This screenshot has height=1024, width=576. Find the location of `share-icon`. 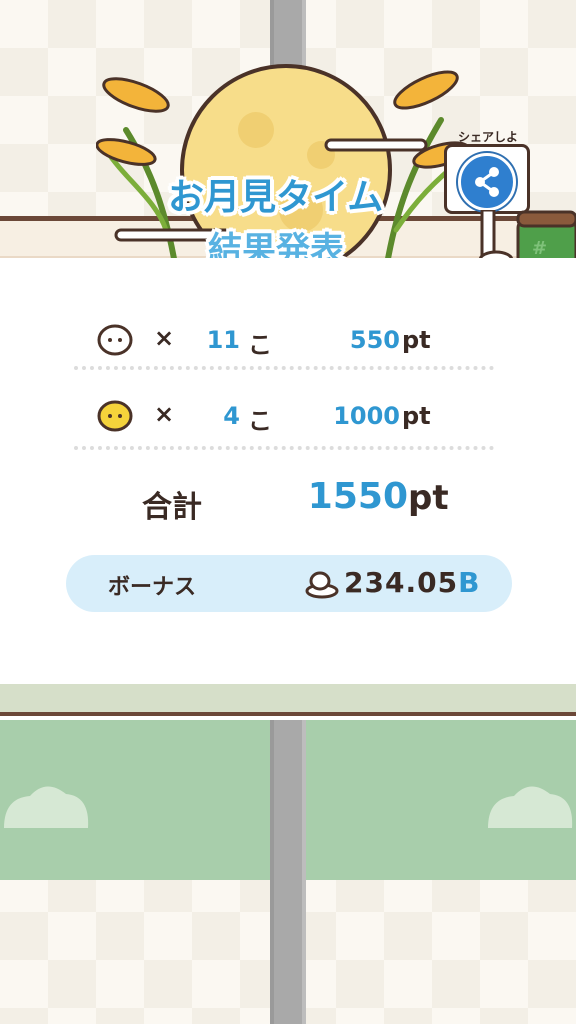

share-icon is located at coordinates (487, 182).